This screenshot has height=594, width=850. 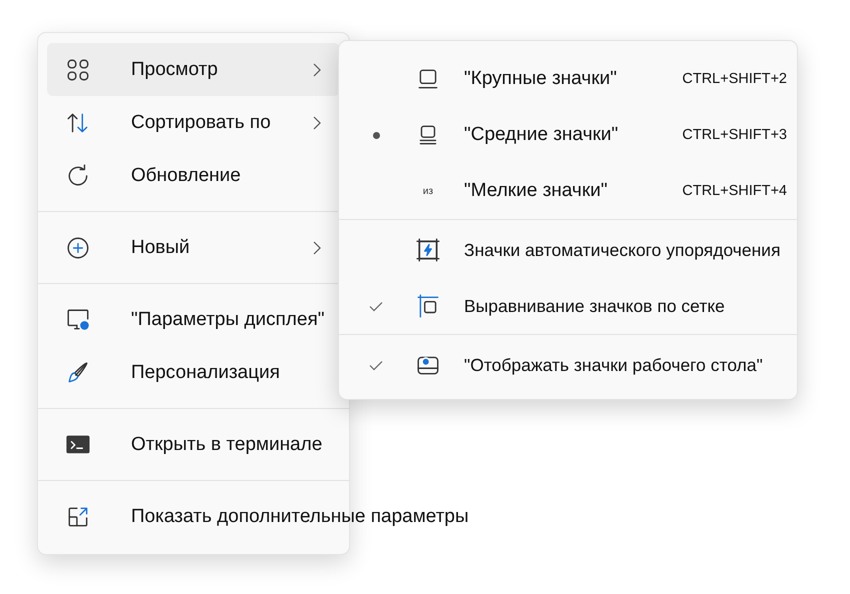 I want to click on menu-item: Просмотр, so click(x=193, y=69).